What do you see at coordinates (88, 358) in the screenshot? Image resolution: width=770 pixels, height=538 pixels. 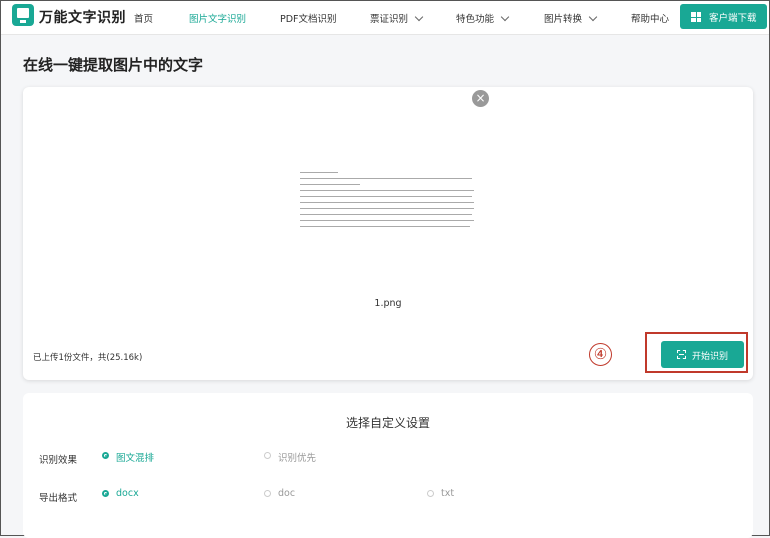 I see `upload-status-text: 已上传1份文件，共(25.16k)` at bounding box center [88, 358].